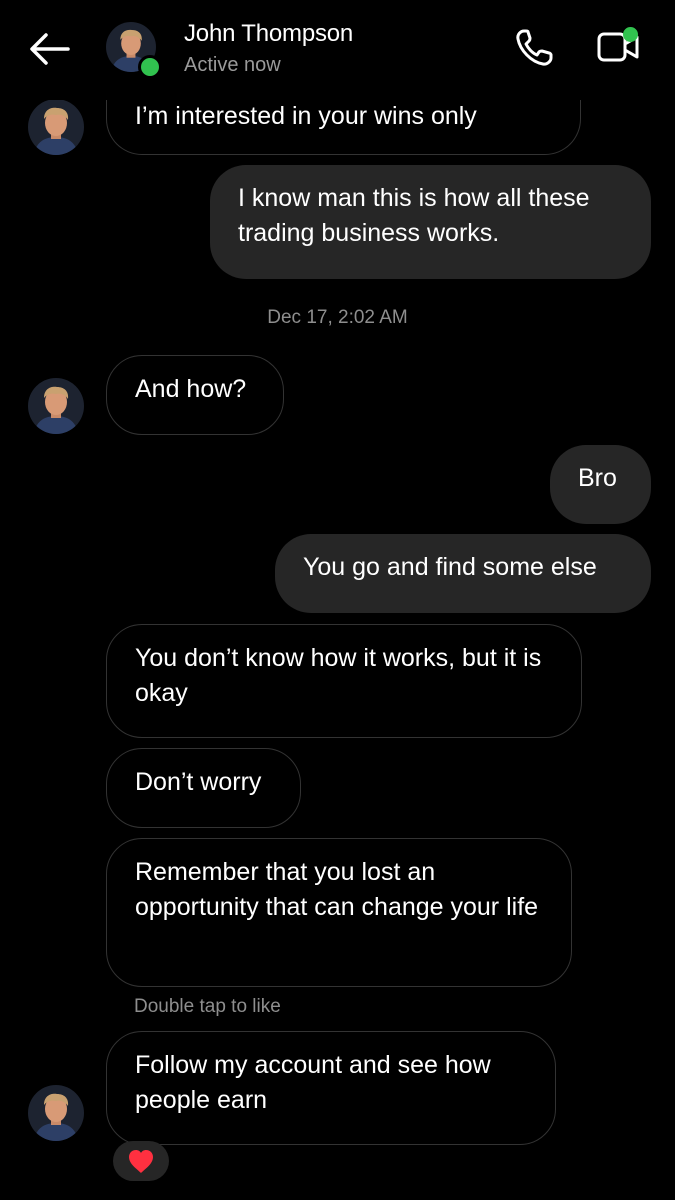 The width and height of the screenshot is (675, 1200). Describe the element at coordinates (306, 116) in the screenshot. I see `message-text: I’m interested in your wins only` at that location.